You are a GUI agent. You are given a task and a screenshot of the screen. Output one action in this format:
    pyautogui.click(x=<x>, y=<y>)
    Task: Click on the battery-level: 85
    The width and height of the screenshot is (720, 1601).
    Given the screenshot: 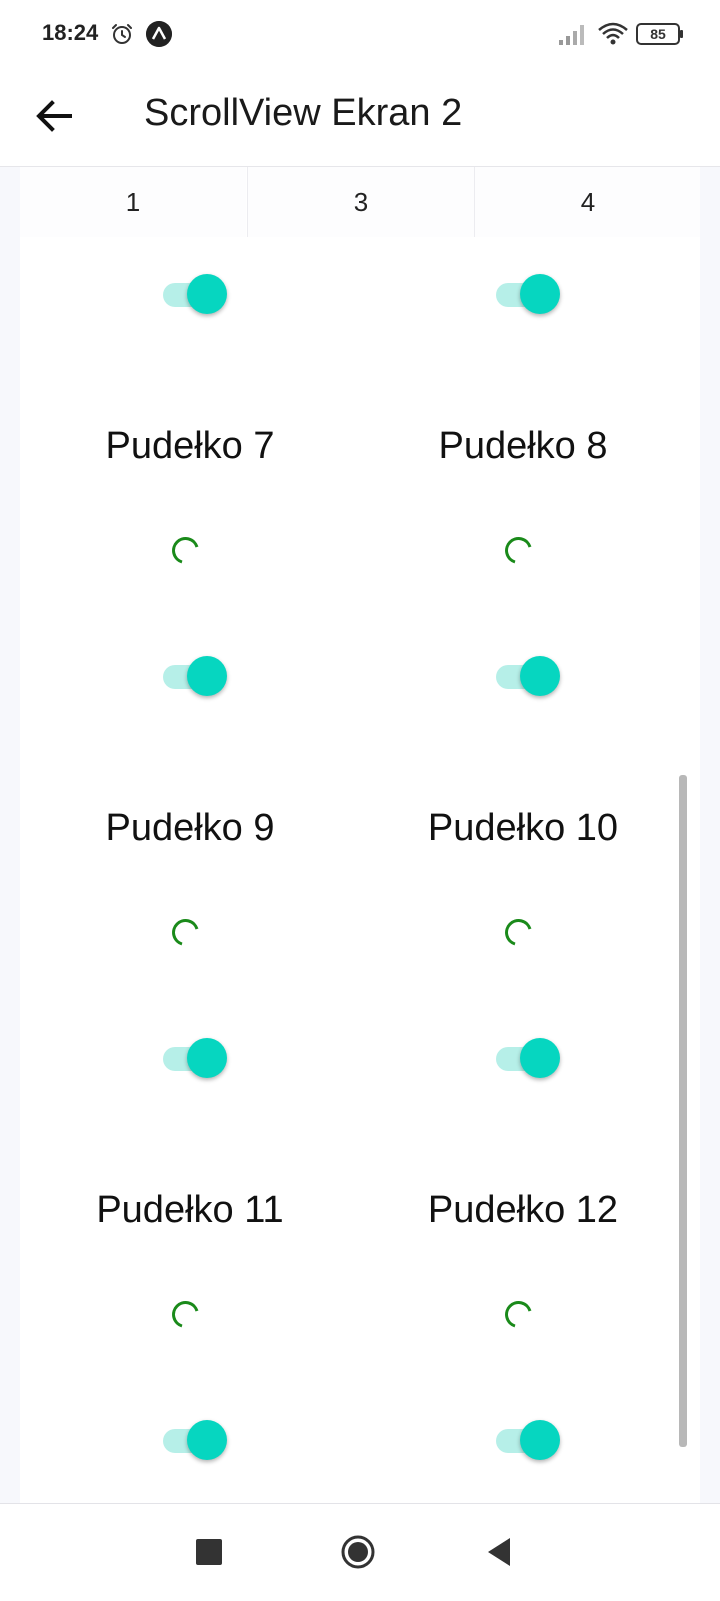 What is the action you would take?
    pyautogui.click(x=658, y=34)
    